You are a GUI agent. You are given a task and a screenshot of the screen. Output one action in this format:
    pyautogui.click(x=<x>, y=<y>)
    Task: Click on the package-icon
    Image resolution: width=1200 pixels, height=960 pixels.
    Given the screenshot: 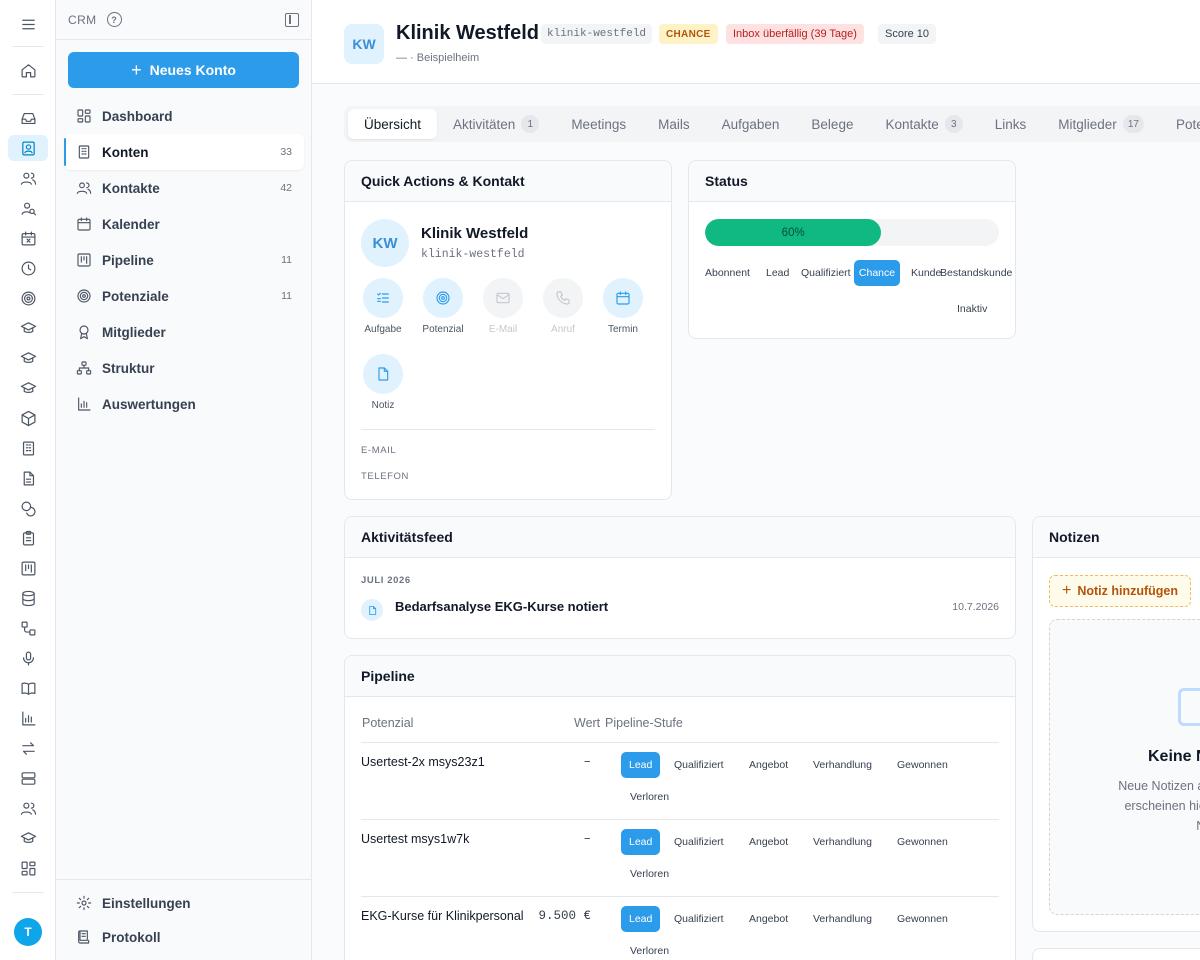 What is the action you would take?
    pyautogui.click(x=28, y=418)
    